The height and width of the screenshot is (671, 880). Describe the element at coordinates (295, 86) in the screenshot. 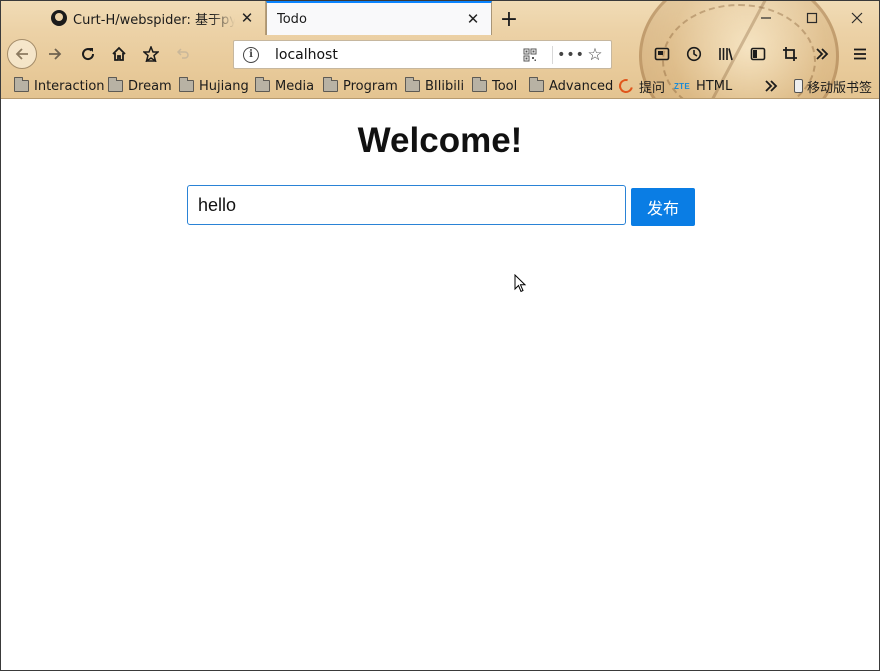

I see `bookmark-label: Media` at that location.